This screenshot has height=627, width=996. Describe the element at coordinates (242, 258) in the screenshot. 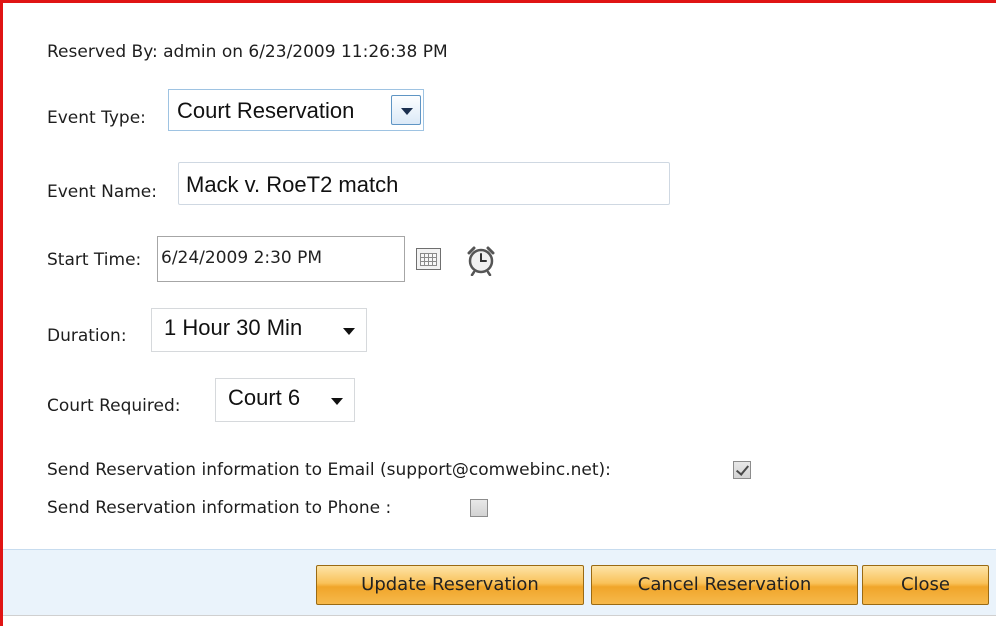

I see `start-time-value: 6/24/2009 2:30 PM` at that location.